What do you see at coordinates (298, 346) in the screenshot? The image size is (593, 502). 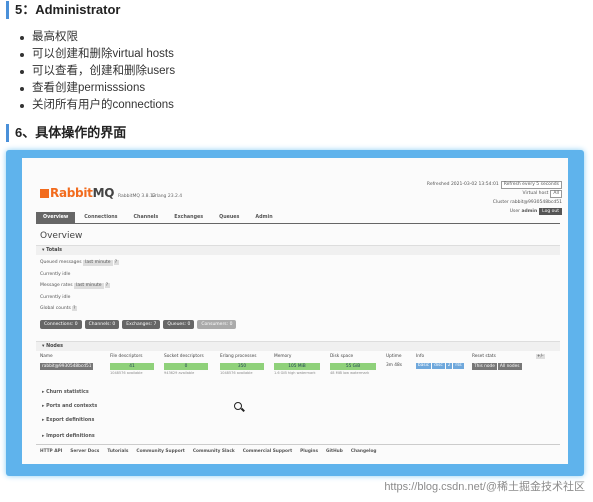 I see `nodes-section-toggle: ▾ Nodes` at bounding box center [298, 346].